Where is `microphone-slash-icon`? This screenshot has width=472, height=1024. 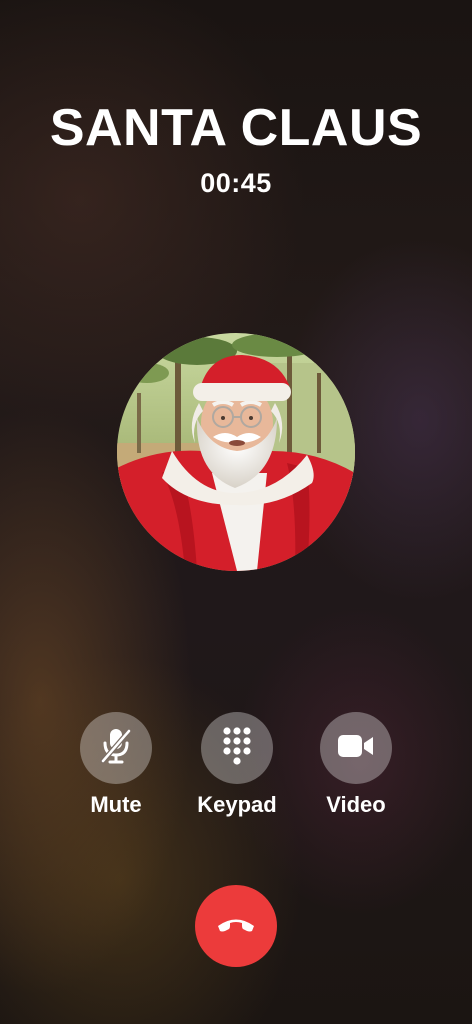
microphone-slash-icon is located at coordinates (116, 748).